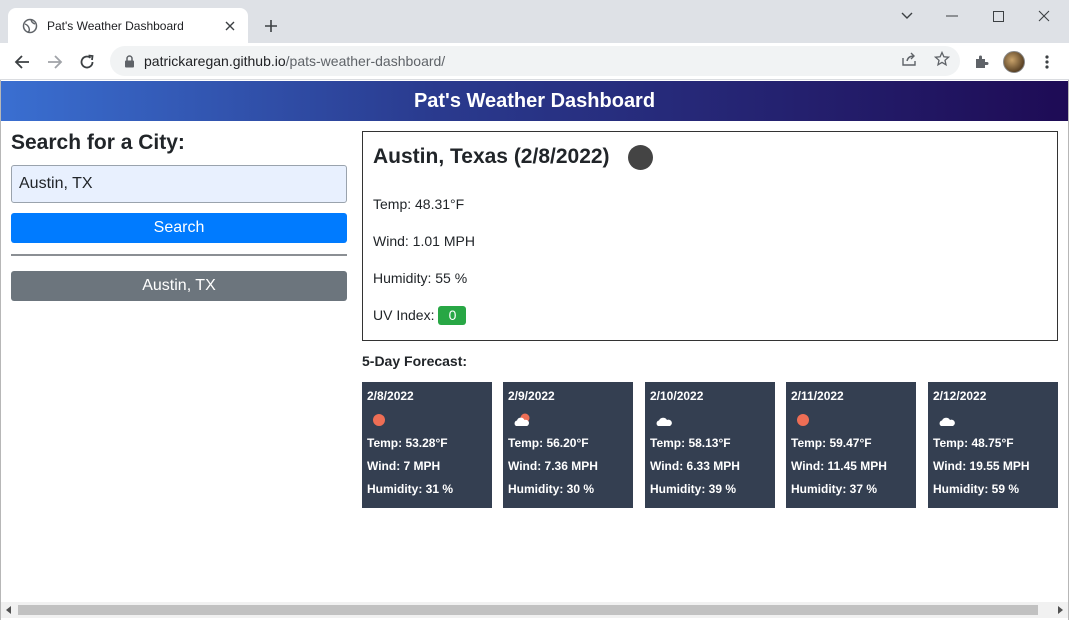 The height and width of the screenshot is (620, 1069). I want to click on bookmark-star-icon, so click(942, 59).